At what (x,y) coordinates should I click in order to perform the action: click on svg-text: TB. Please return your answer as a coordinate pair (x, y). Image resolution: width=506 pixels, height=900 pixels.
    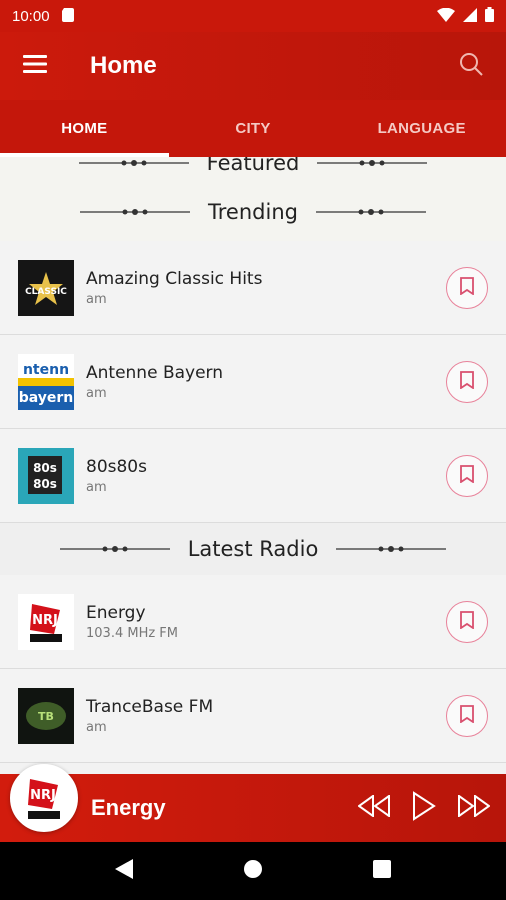
    Looking at the image, I should click on (46, 716).